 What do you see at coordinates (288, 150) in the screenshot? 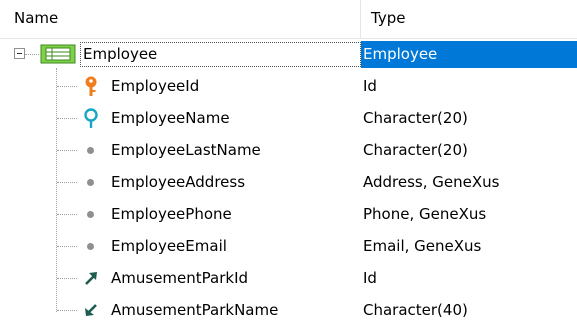
I see `tree-row: EmployeeLastName Character(20)` at bounding box center [288, 150].